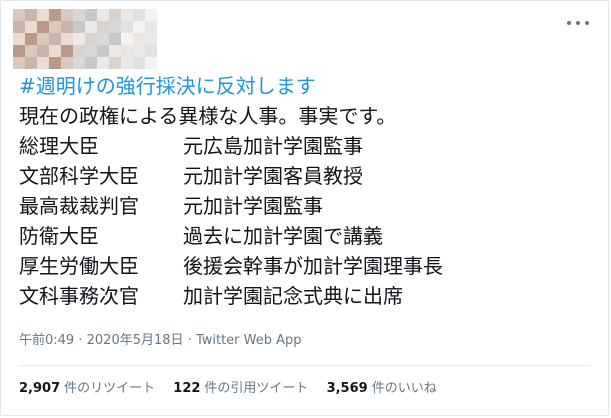  I want to click on more-options-icon, so click(578, 23).